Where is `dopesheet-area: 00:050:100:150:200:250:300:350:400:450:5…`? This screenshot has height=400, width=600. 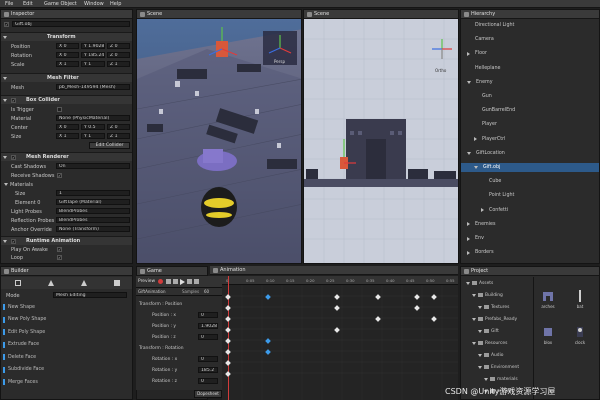
dopesheet-area: 00:050:100:150:200:250:300:350:400:450:5… is located at coordinates (340, 338).